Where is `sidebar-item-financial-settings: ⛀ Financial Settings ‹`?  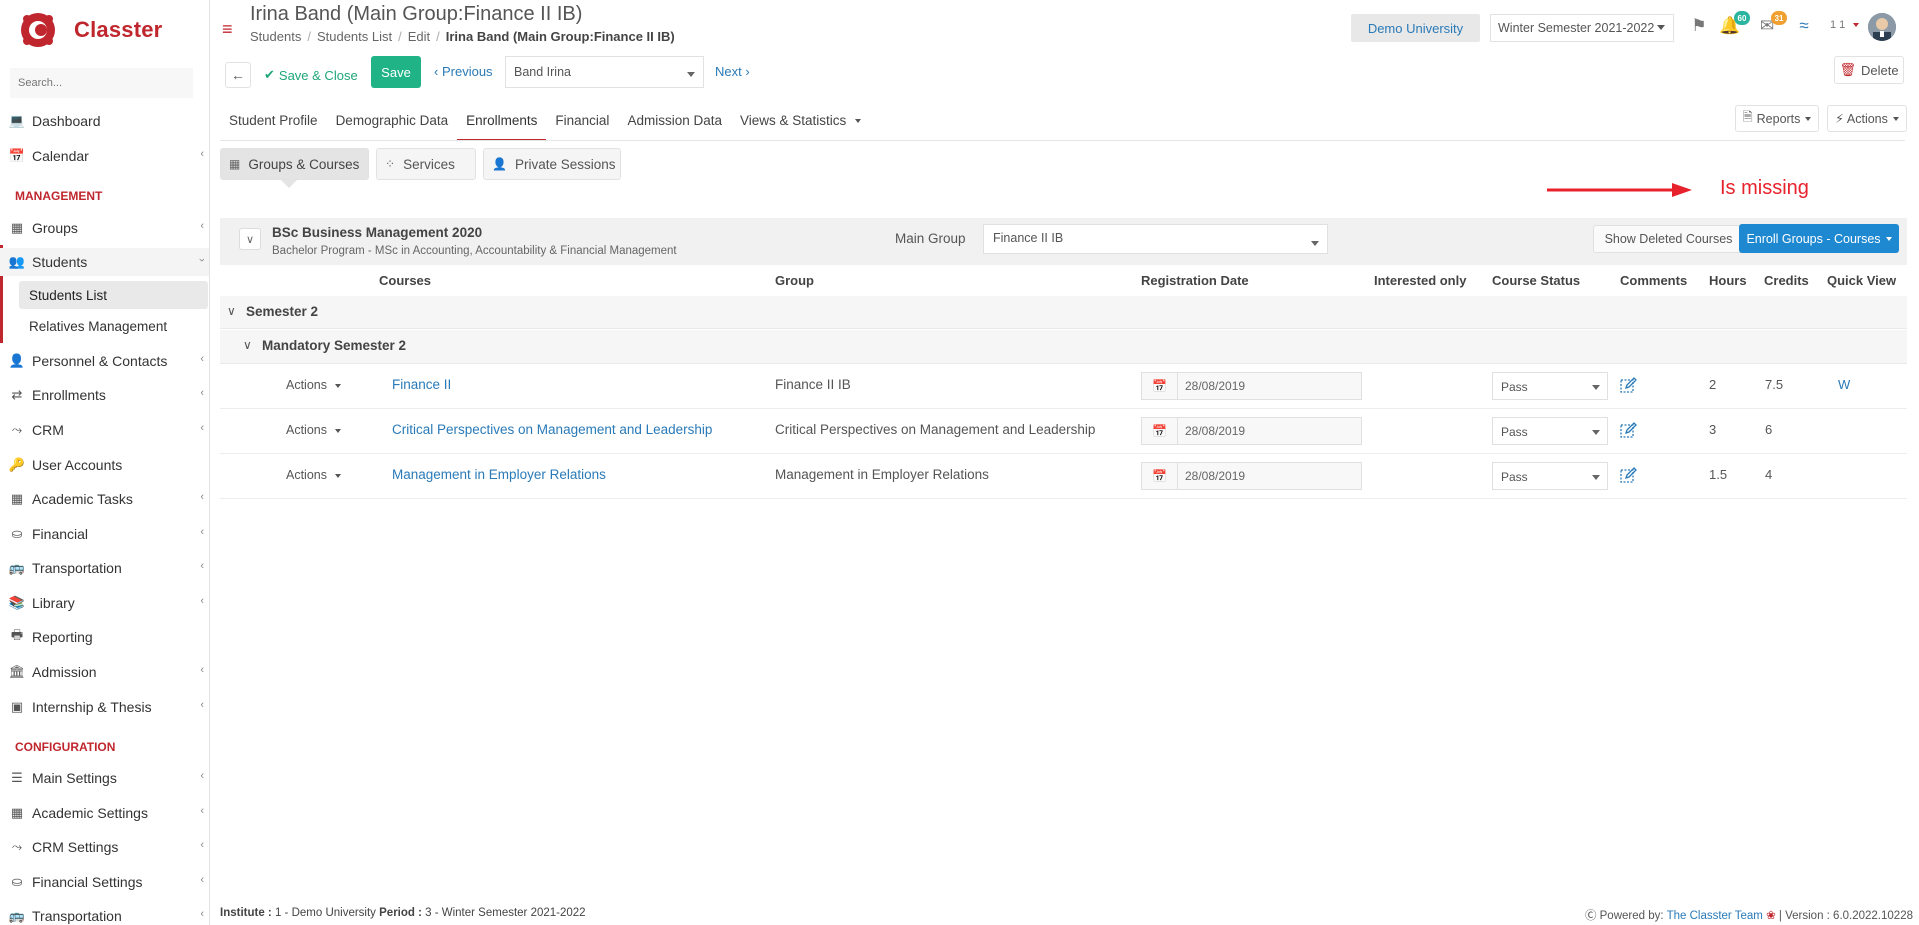 sidebar-item-financial-settings: ⛀ Financial Settings ‹ is located at coordinates (104, 882).